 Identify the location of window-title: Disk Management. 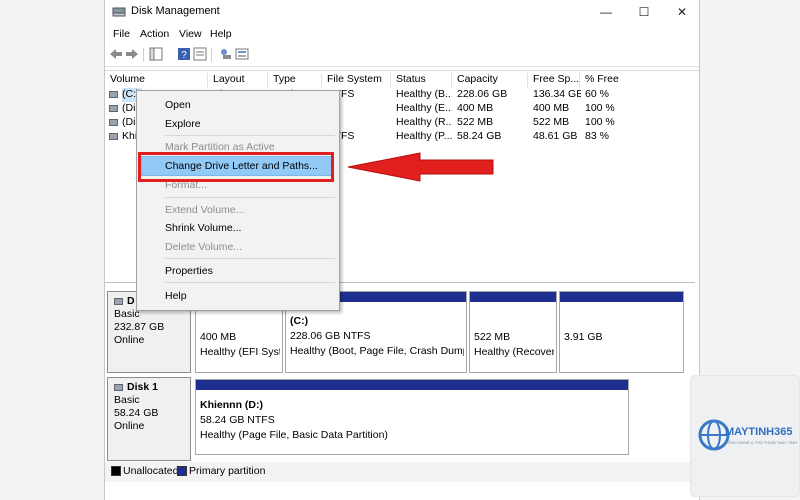
(175, 11).